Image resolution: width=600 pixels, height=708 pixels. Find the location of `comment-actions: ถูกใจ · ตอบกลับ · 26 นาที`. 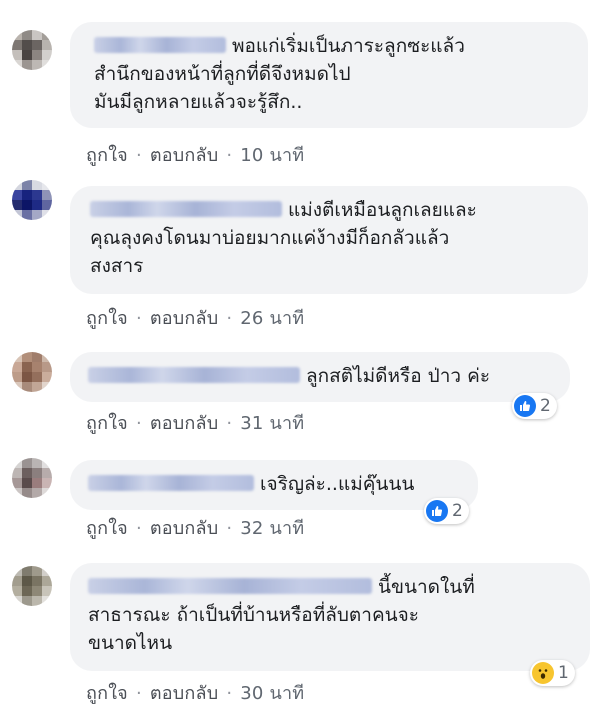

comment-actions: ถูกใจ · ตอบกลับ · 26 นาที is located at coordinates (195, 318).